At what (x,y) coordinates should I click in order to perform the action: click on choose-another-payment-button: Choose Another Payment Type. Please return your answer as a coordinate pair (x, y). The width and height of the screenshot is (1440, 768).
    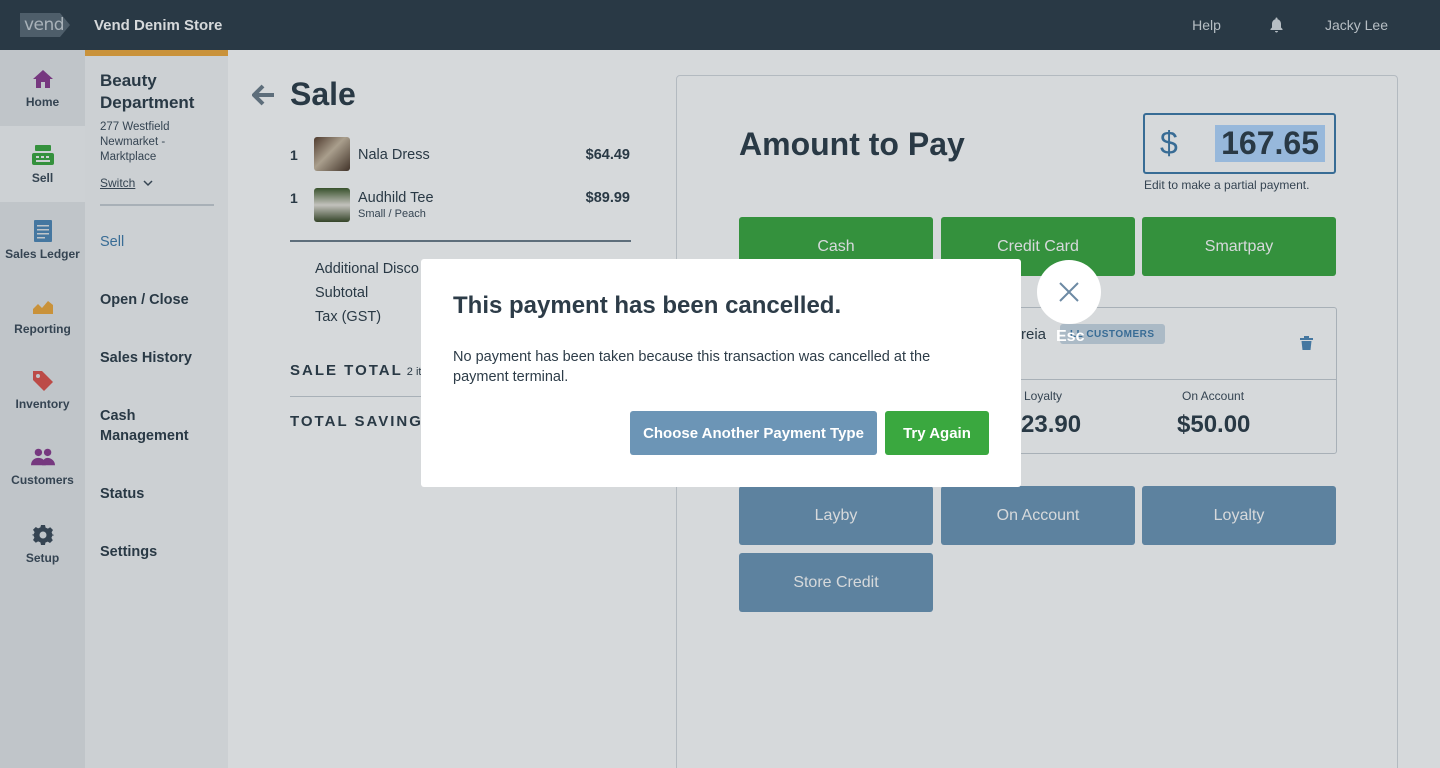
    Looking at the image, I should click on (753, 433).